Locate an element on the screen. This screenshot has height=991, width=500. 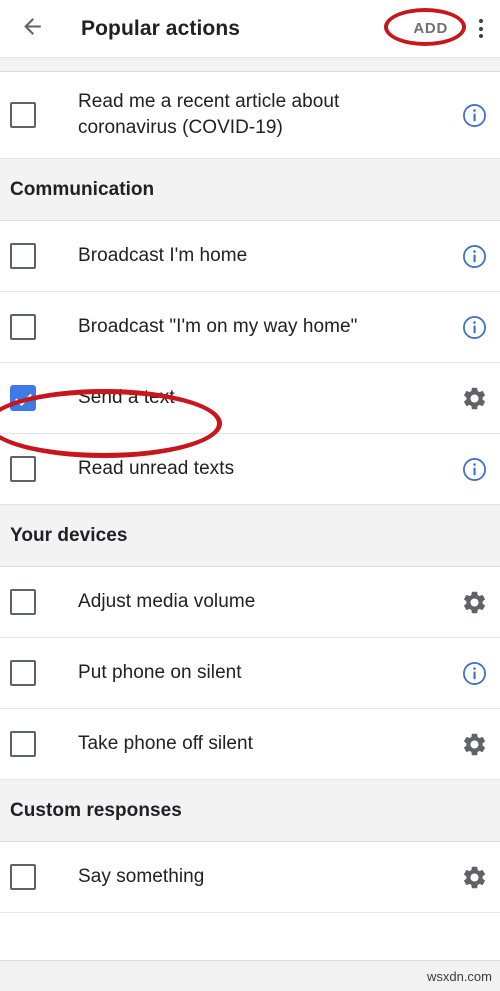
list-item: Broadcast "I'm on my way home" is located at coordinates (250, 327).